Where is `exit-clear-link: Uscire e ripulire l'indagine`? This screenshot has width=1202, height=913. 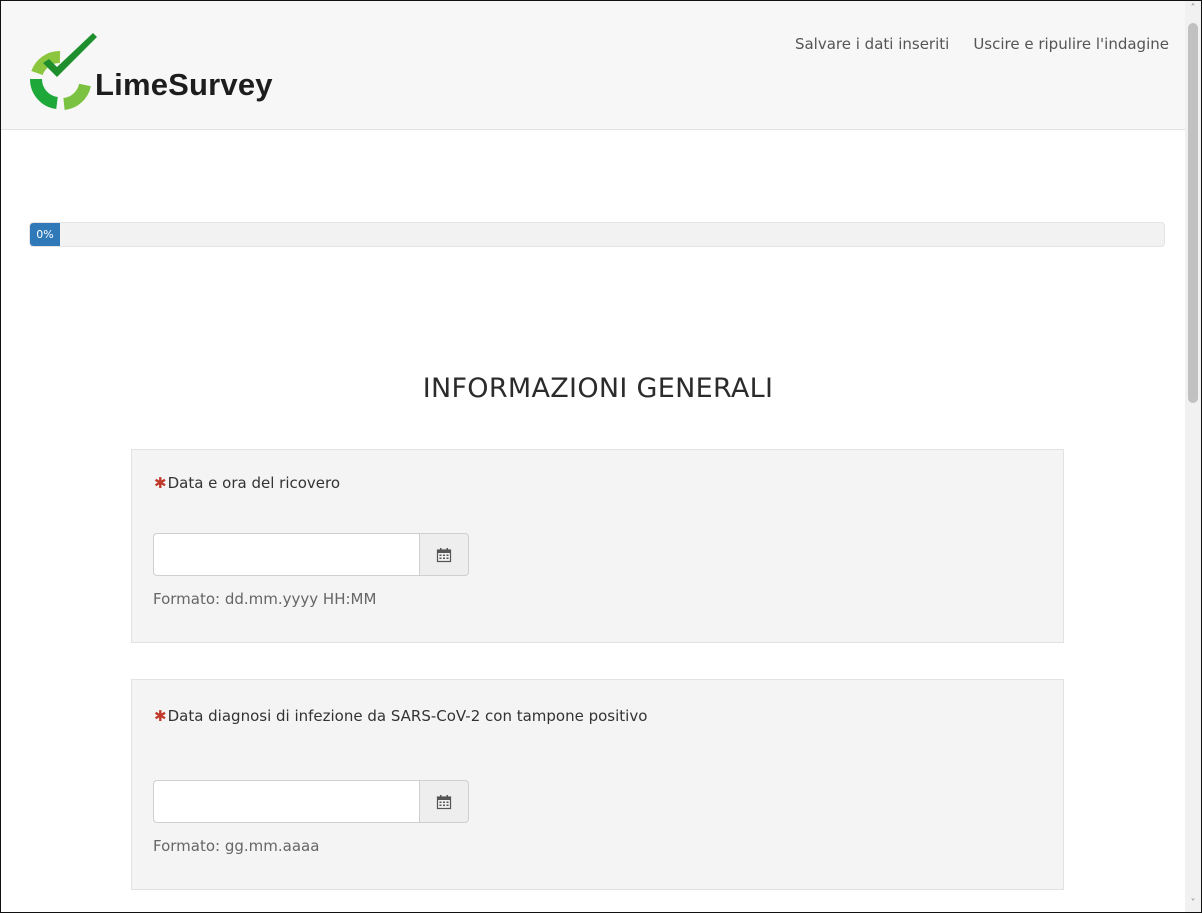 exit-clear-link: Uscire e ripulire l'indagine is located at coordinates (1071, 44).